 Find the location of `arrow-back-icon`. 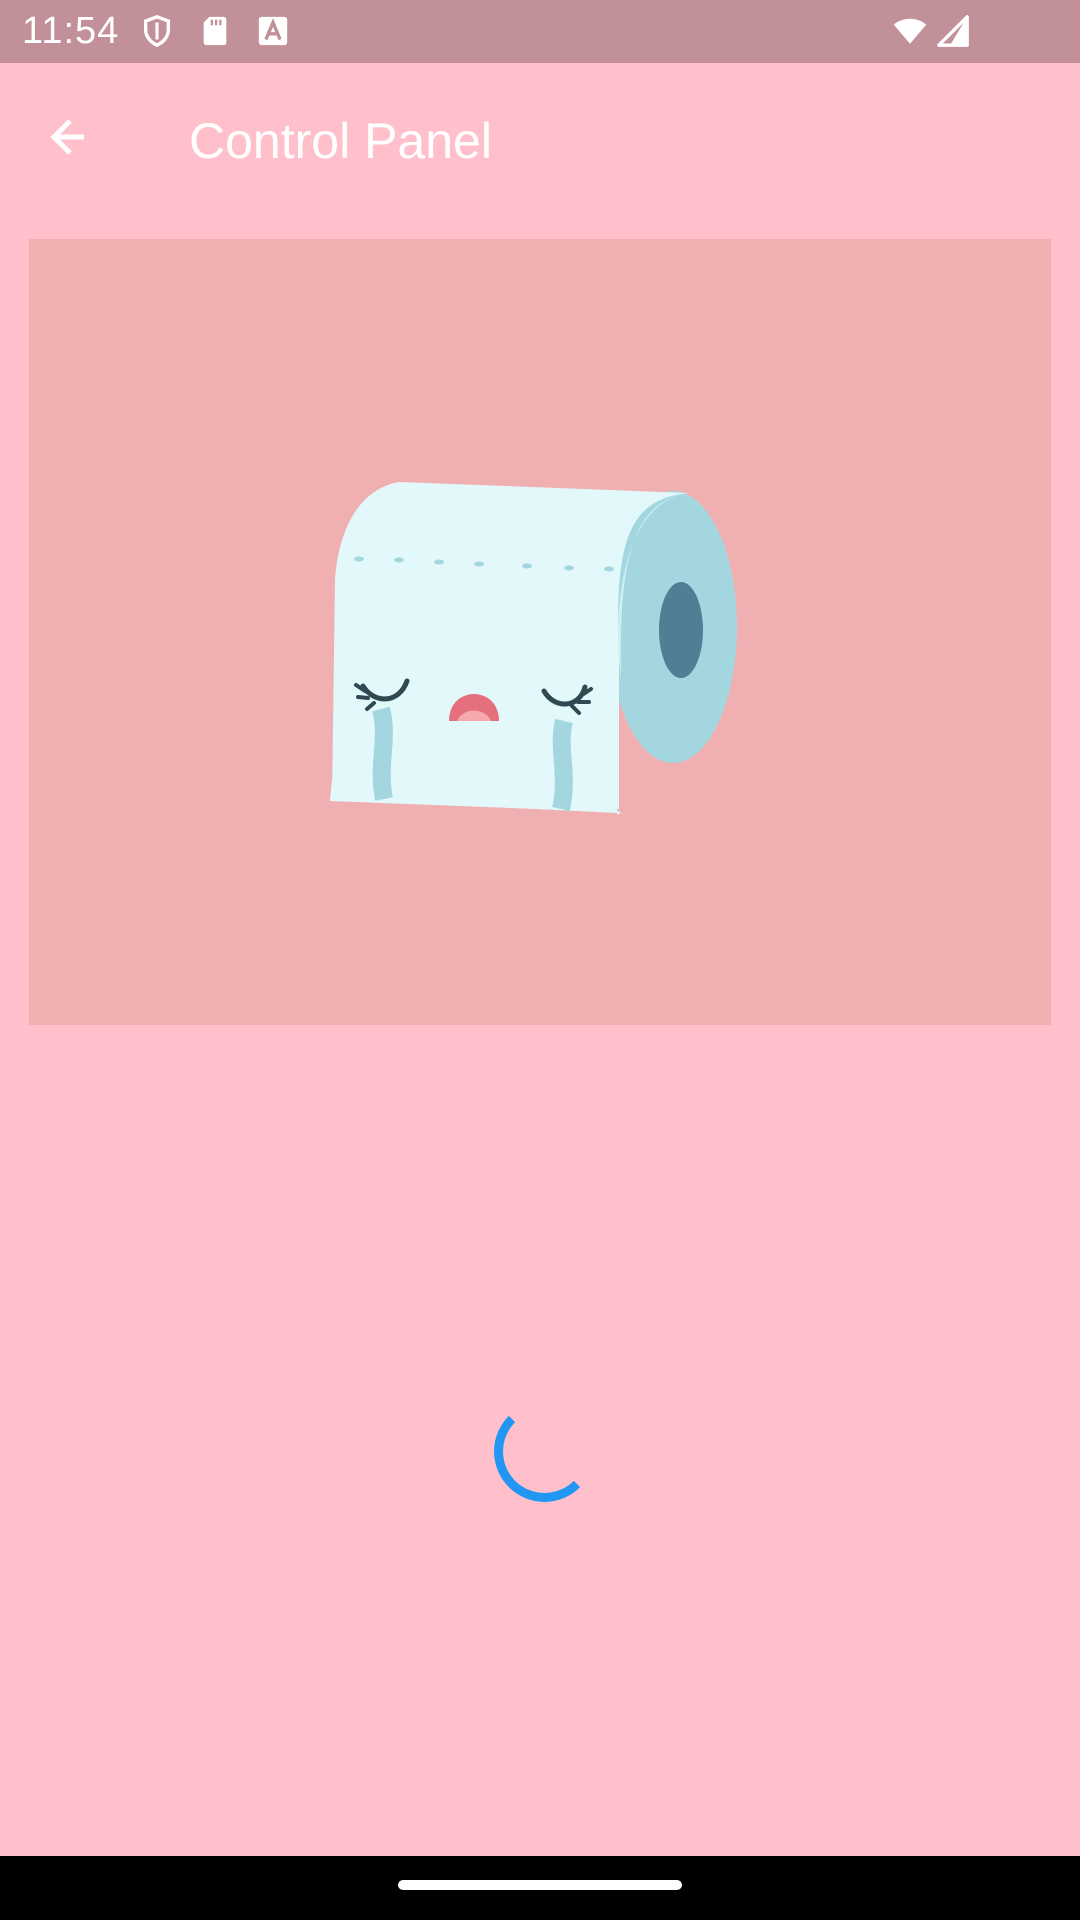

arrow-back-icon is located at coordinates (73, 137).